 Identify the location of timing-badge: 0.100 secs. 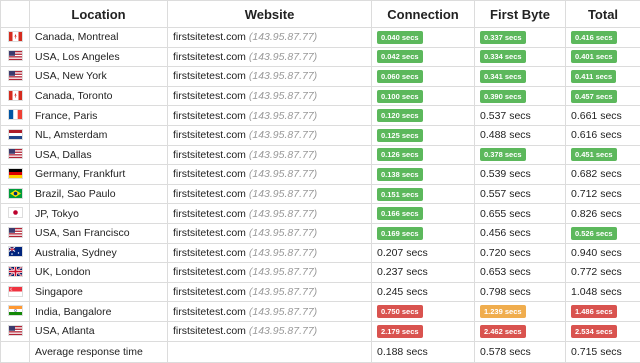
(400, 96).